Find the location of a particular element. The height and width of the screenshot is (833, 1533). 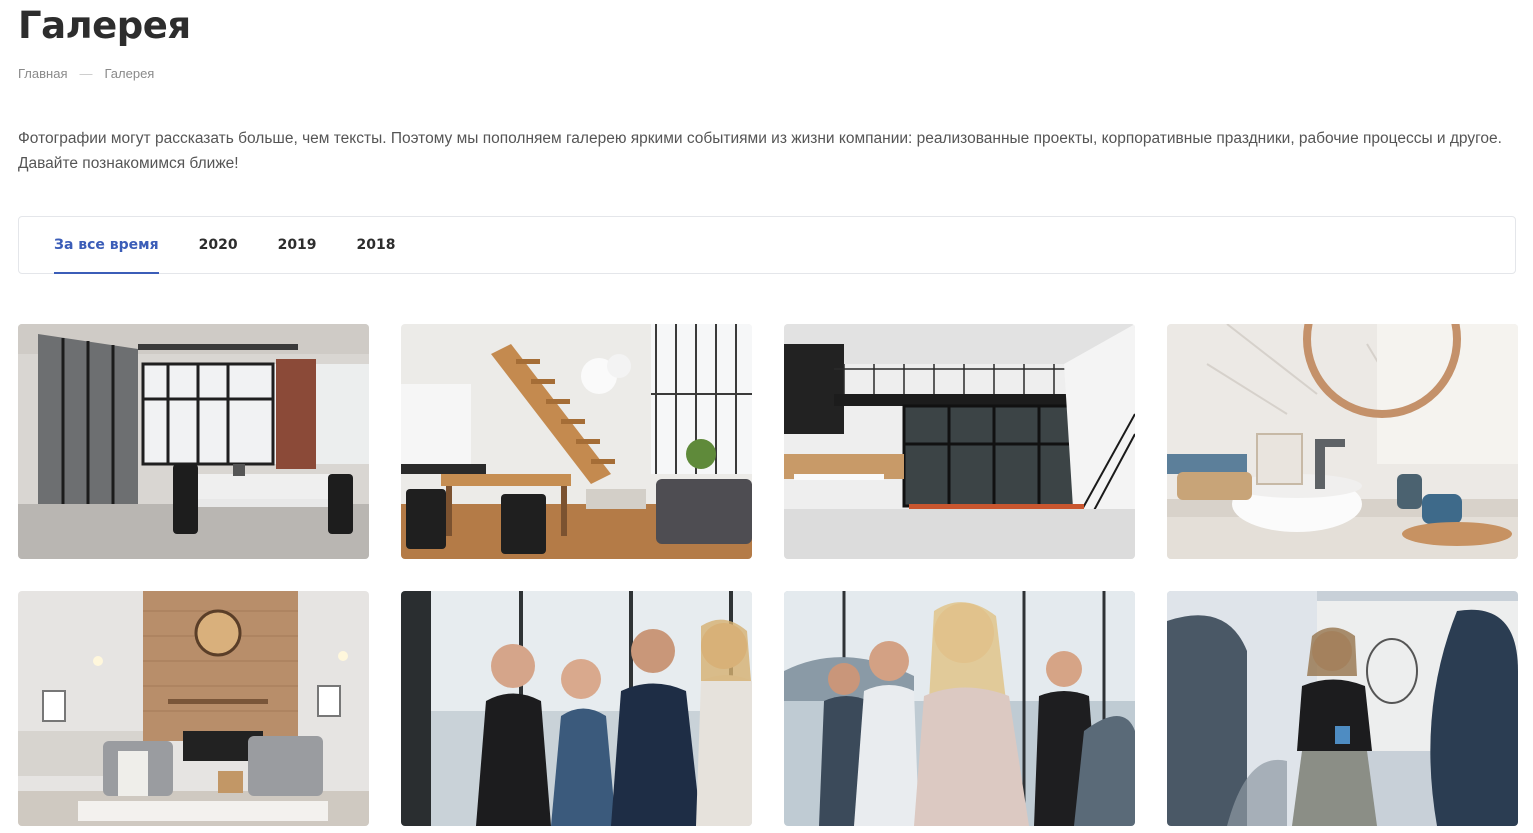

gallery-photo-bathroom is located at coordinates (1342, 441).